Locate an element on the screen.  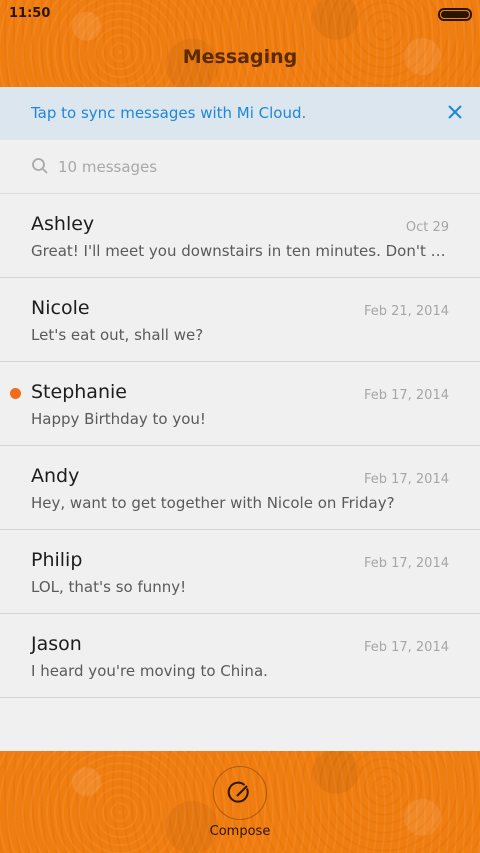
contact-name: Ashley is located at coordinates (63, 224).